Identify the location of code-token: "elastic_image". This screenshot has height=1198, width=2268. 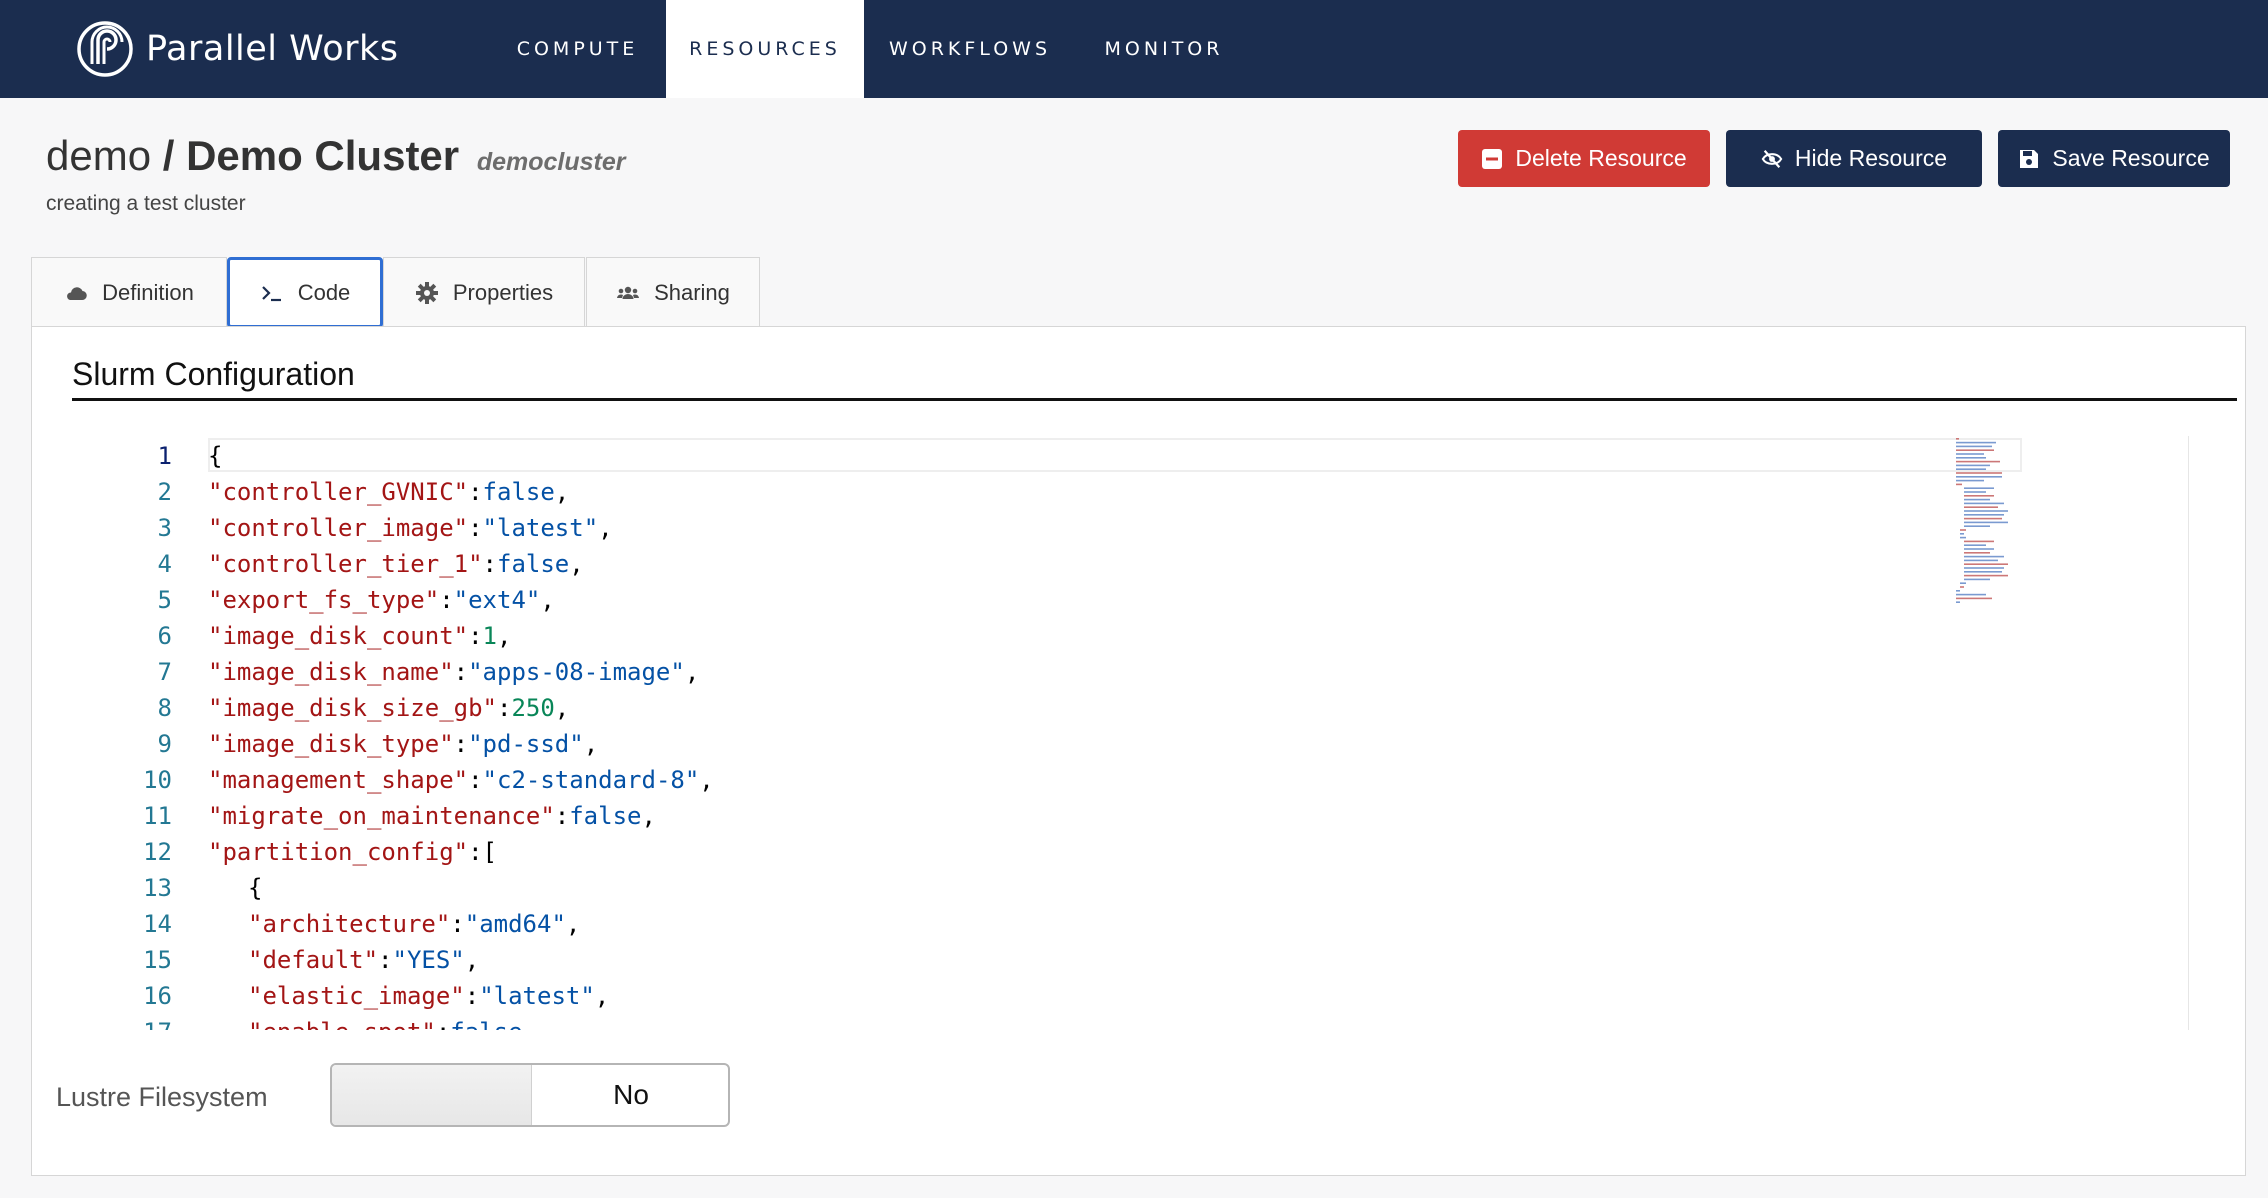
(356, 996).